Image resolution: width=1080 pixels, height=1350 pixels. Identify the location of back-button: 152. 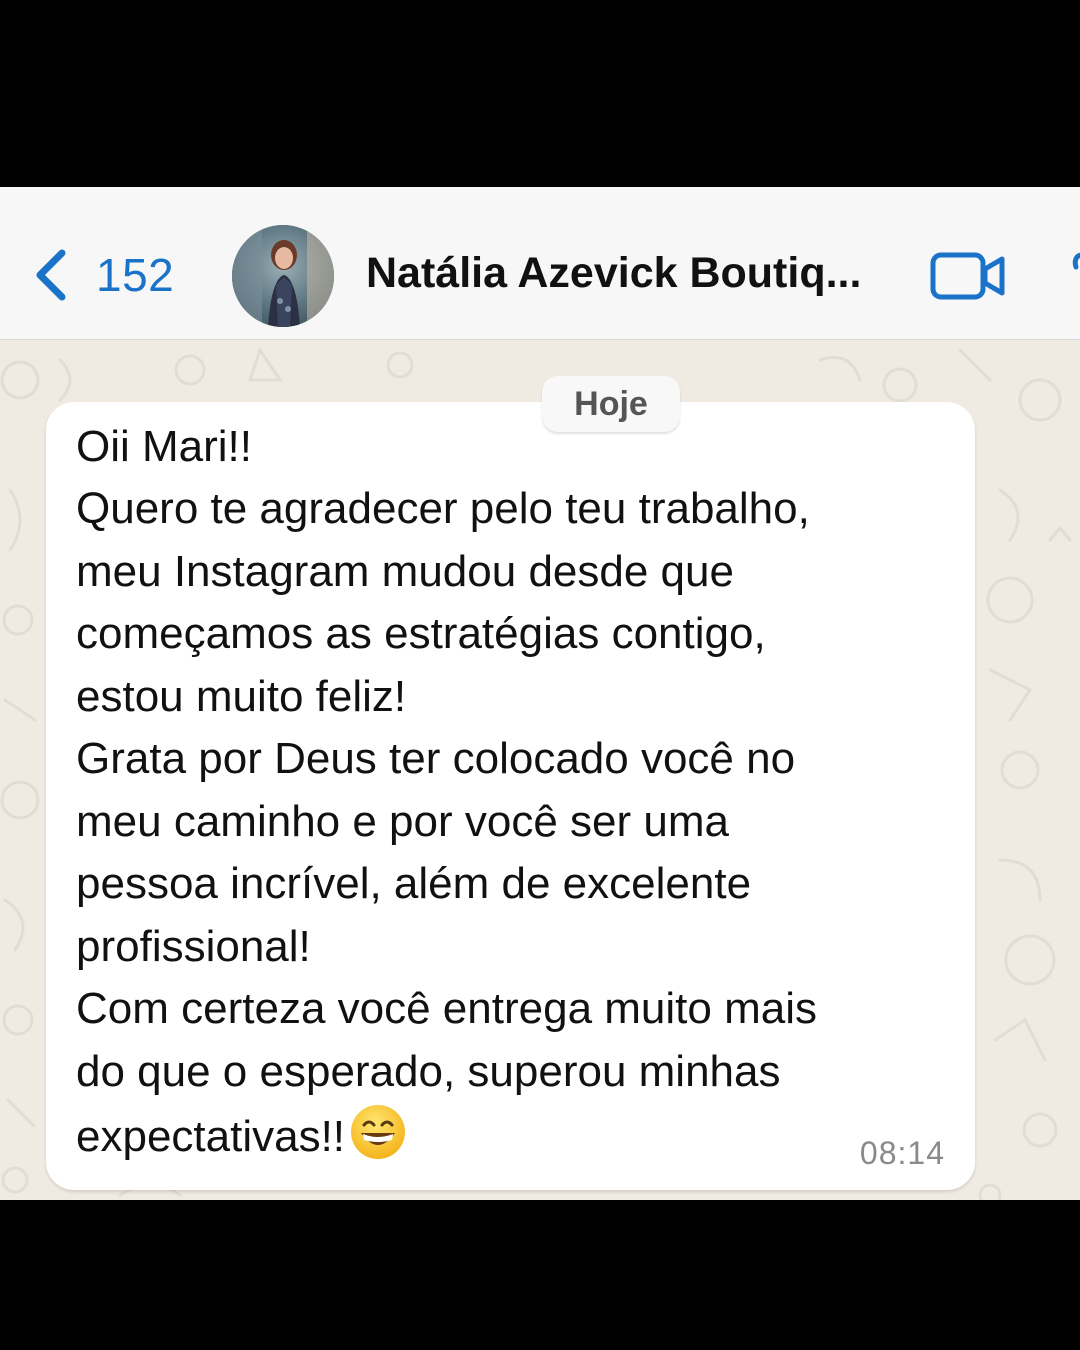
(102, 275).